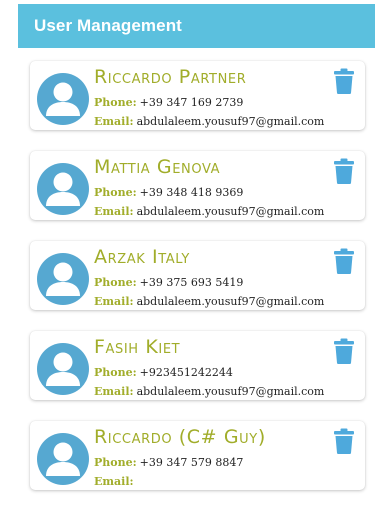 Image resolution: width=377 pixels, height=511 pixels. Describe the element at coordinates (196, 26) in the screenshot. I see `app-bar: User Management` at that location.